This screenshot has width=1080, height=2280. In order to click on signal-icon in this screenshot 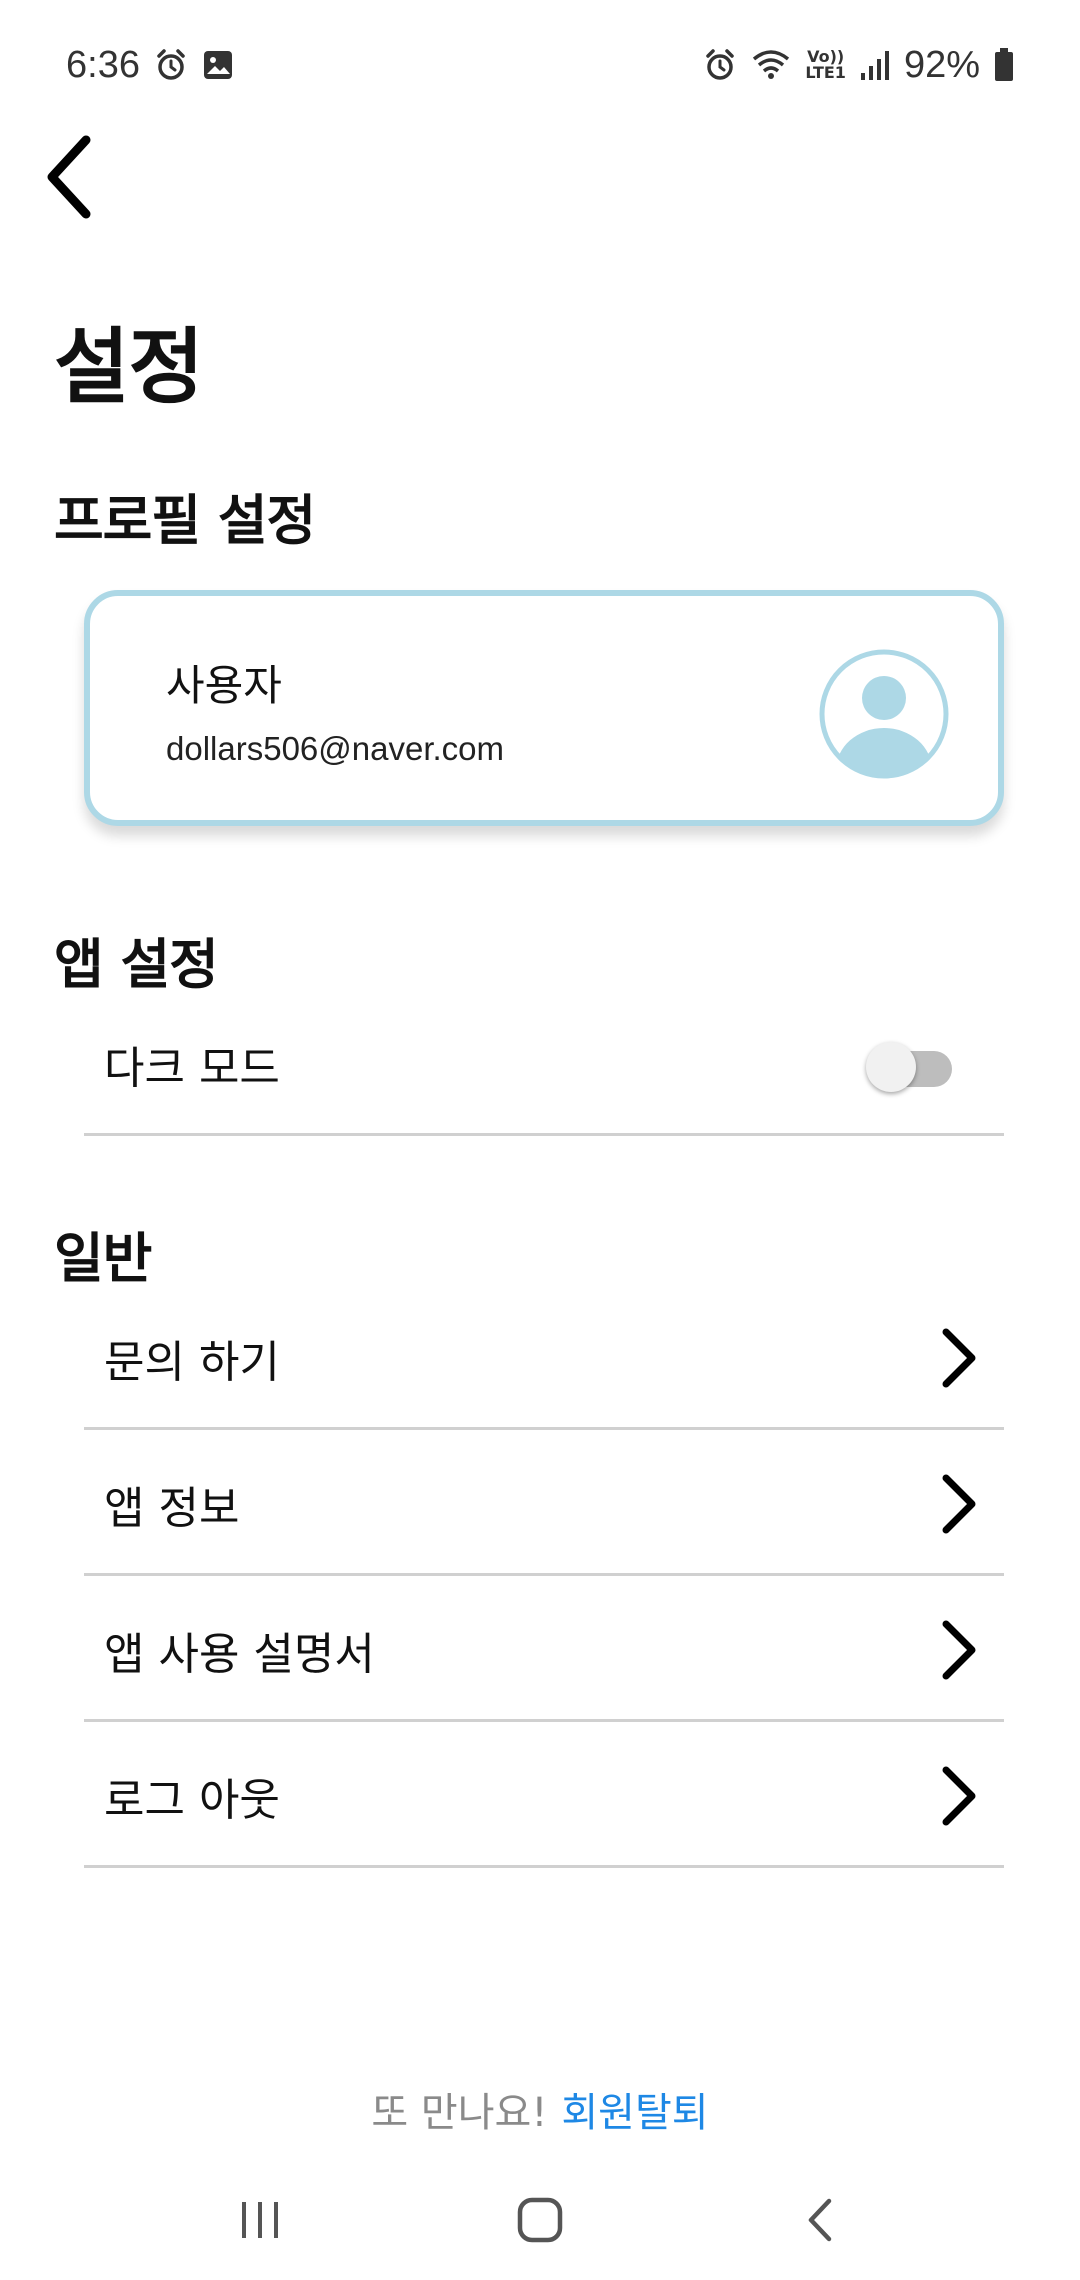, I will do `click(875, 65)`.